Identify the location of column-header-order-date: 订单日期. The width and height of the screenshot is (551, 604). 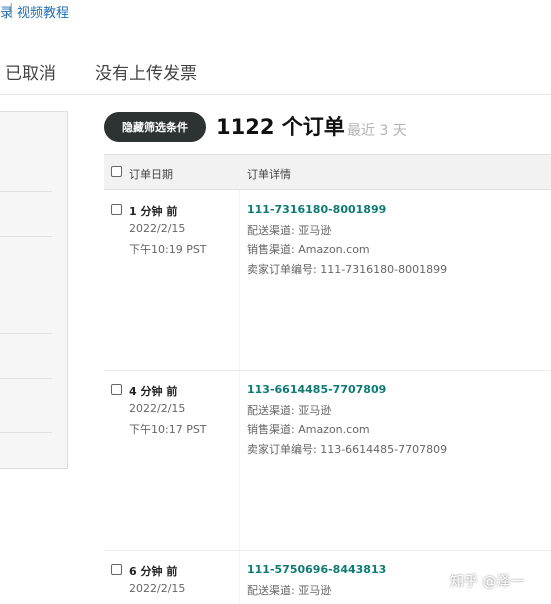
(151, 174).